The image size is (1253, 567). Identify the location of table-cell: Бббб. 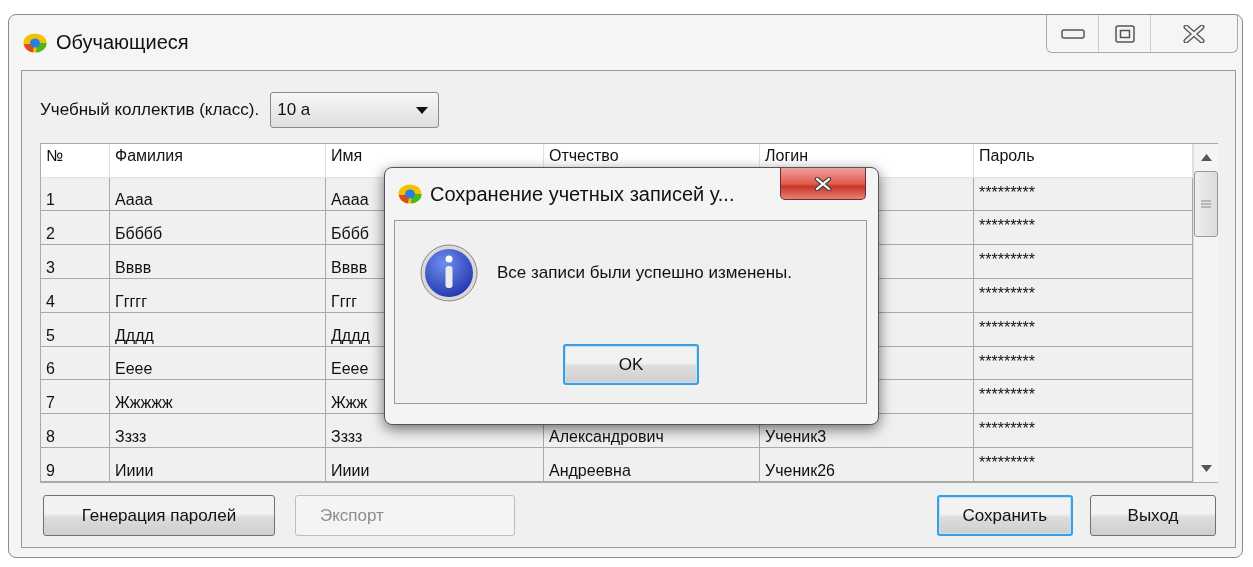
(350, 234).